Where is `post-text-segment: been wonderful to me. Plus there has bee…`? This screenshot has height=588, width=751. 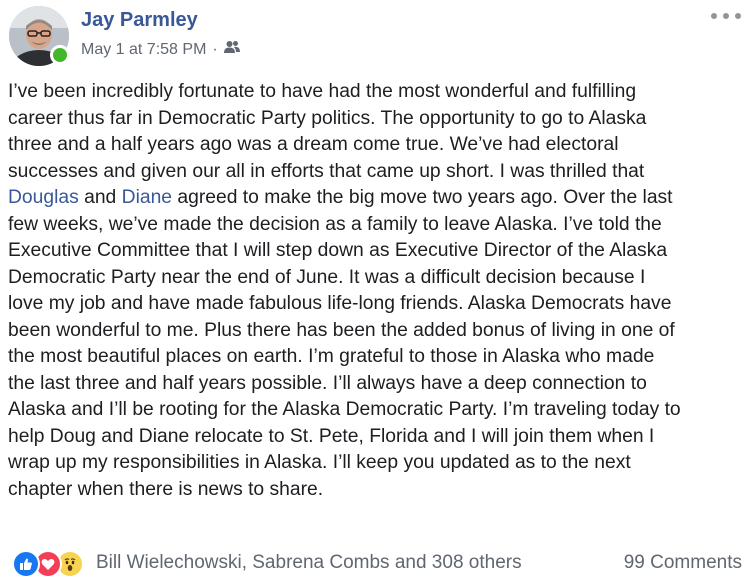 post-text-segment: been wonderful to me. Plus there has bee… is located at coordinates (341, 330).